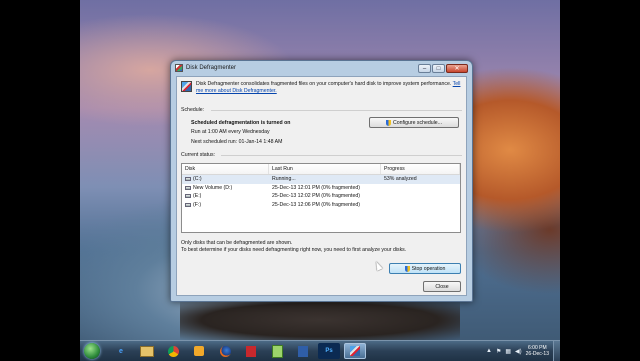  I want to click on media-icon, so click(199, 351).